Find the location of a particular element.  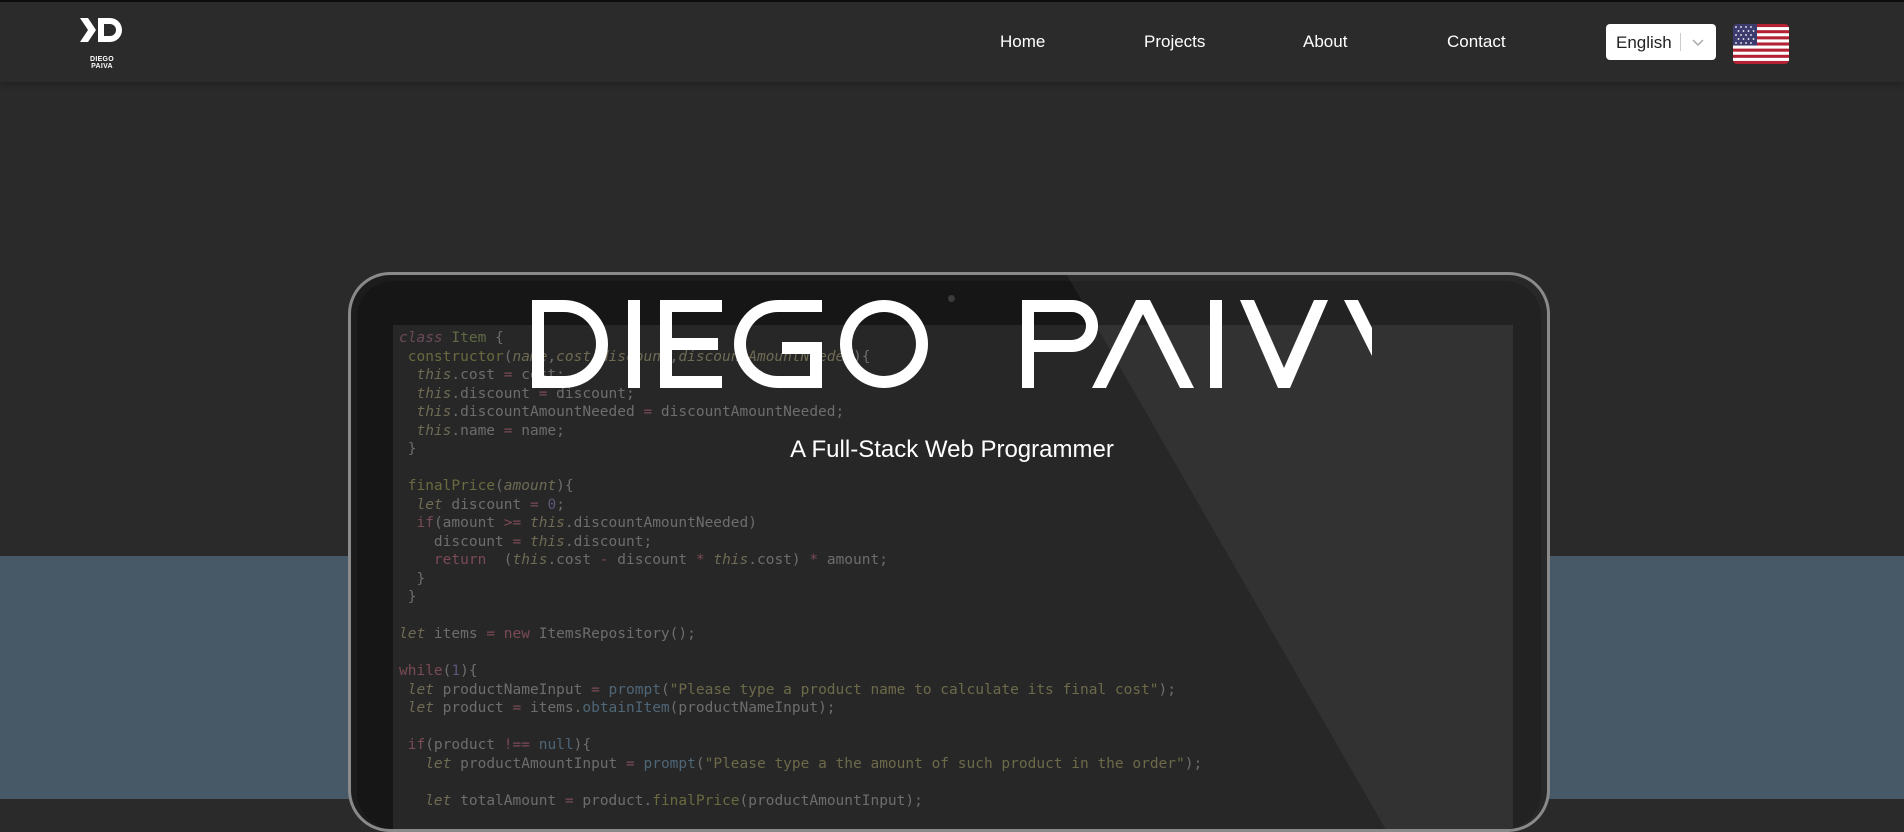

code-line: let items = new ItemsRepository(); is located at coordinates (547, 634).